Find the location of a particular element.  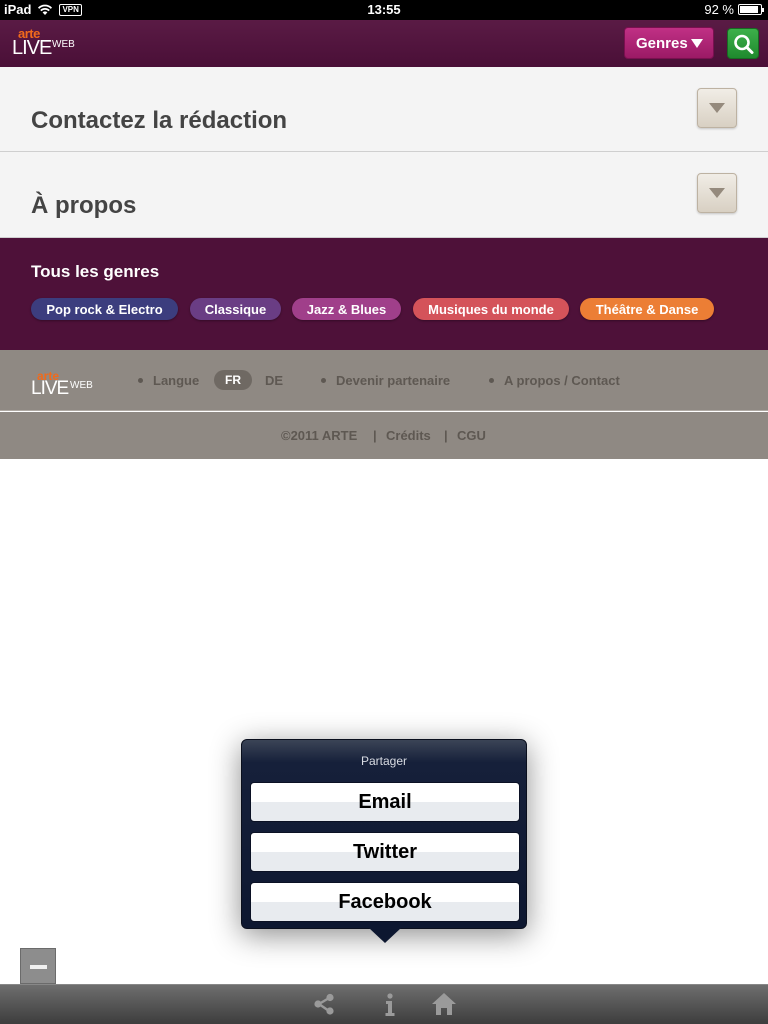

lang-de-text: DE is located at coordinates (274, 380).